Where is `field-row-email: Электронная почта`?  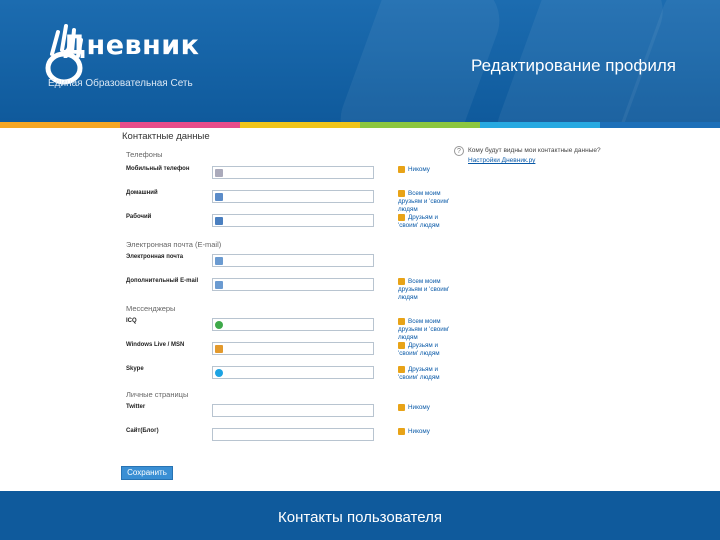 field-row-email: Электронная почта is located at coordinates (286, 265).